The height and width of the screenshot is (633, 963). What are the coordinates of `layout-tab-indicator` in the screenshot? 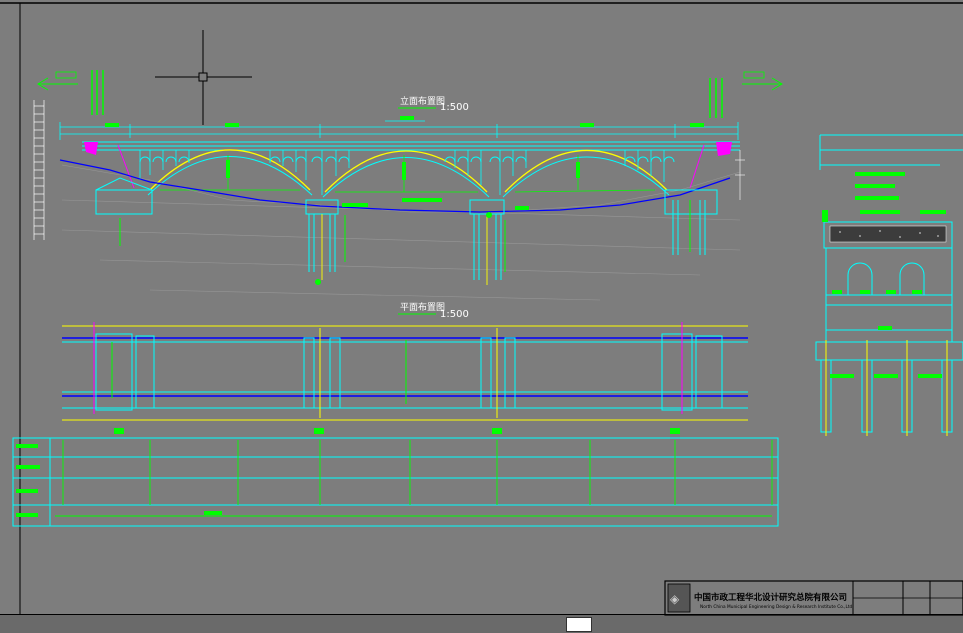 It's located at (579, 624).